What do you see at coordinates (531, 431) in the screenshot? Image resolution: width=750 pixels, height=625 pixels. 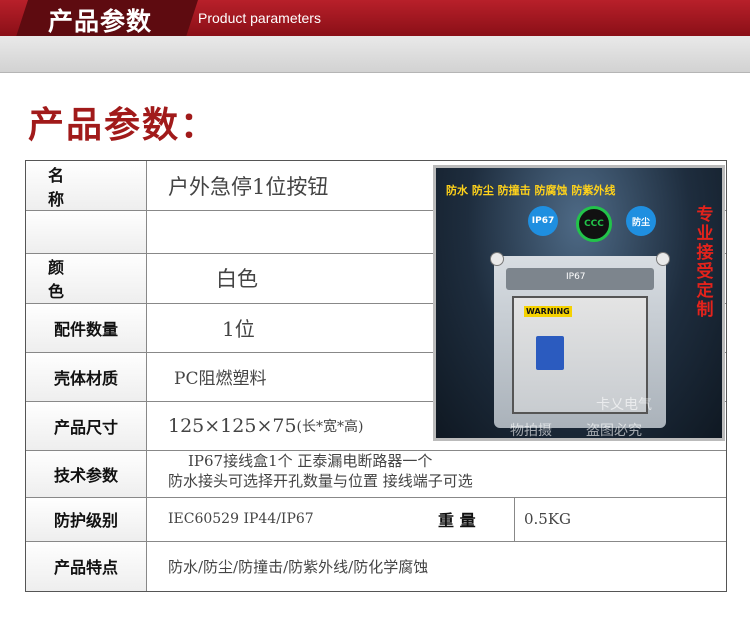 I see `watermark-photo: 物拍摄` at bounding box center [531, 431].